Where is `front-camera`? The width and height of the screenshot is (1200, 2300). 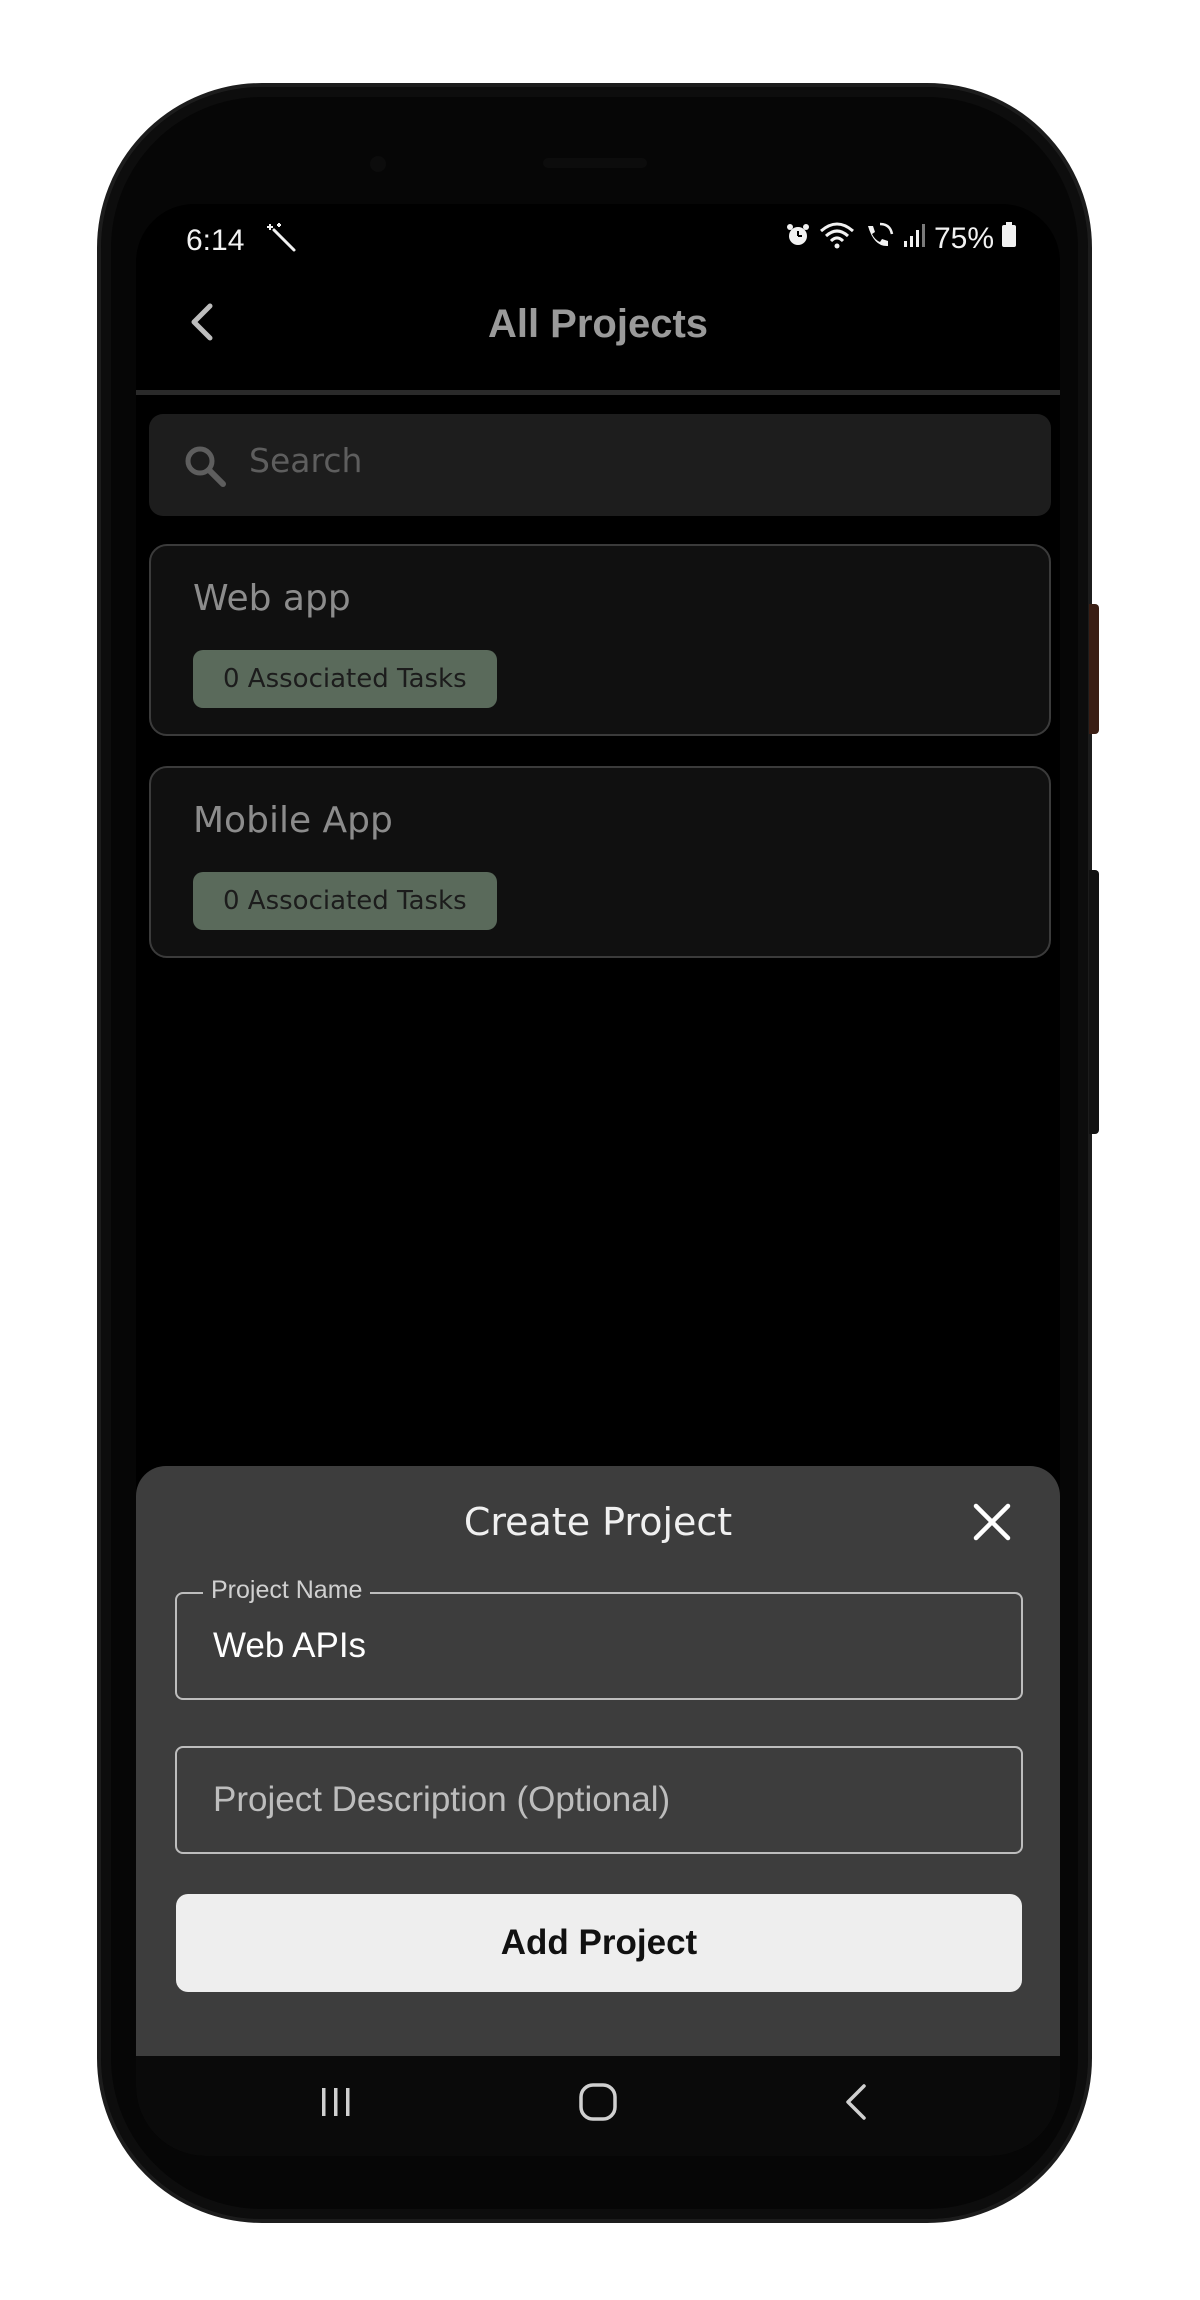 front-camera is located at coordinates (378, 164).